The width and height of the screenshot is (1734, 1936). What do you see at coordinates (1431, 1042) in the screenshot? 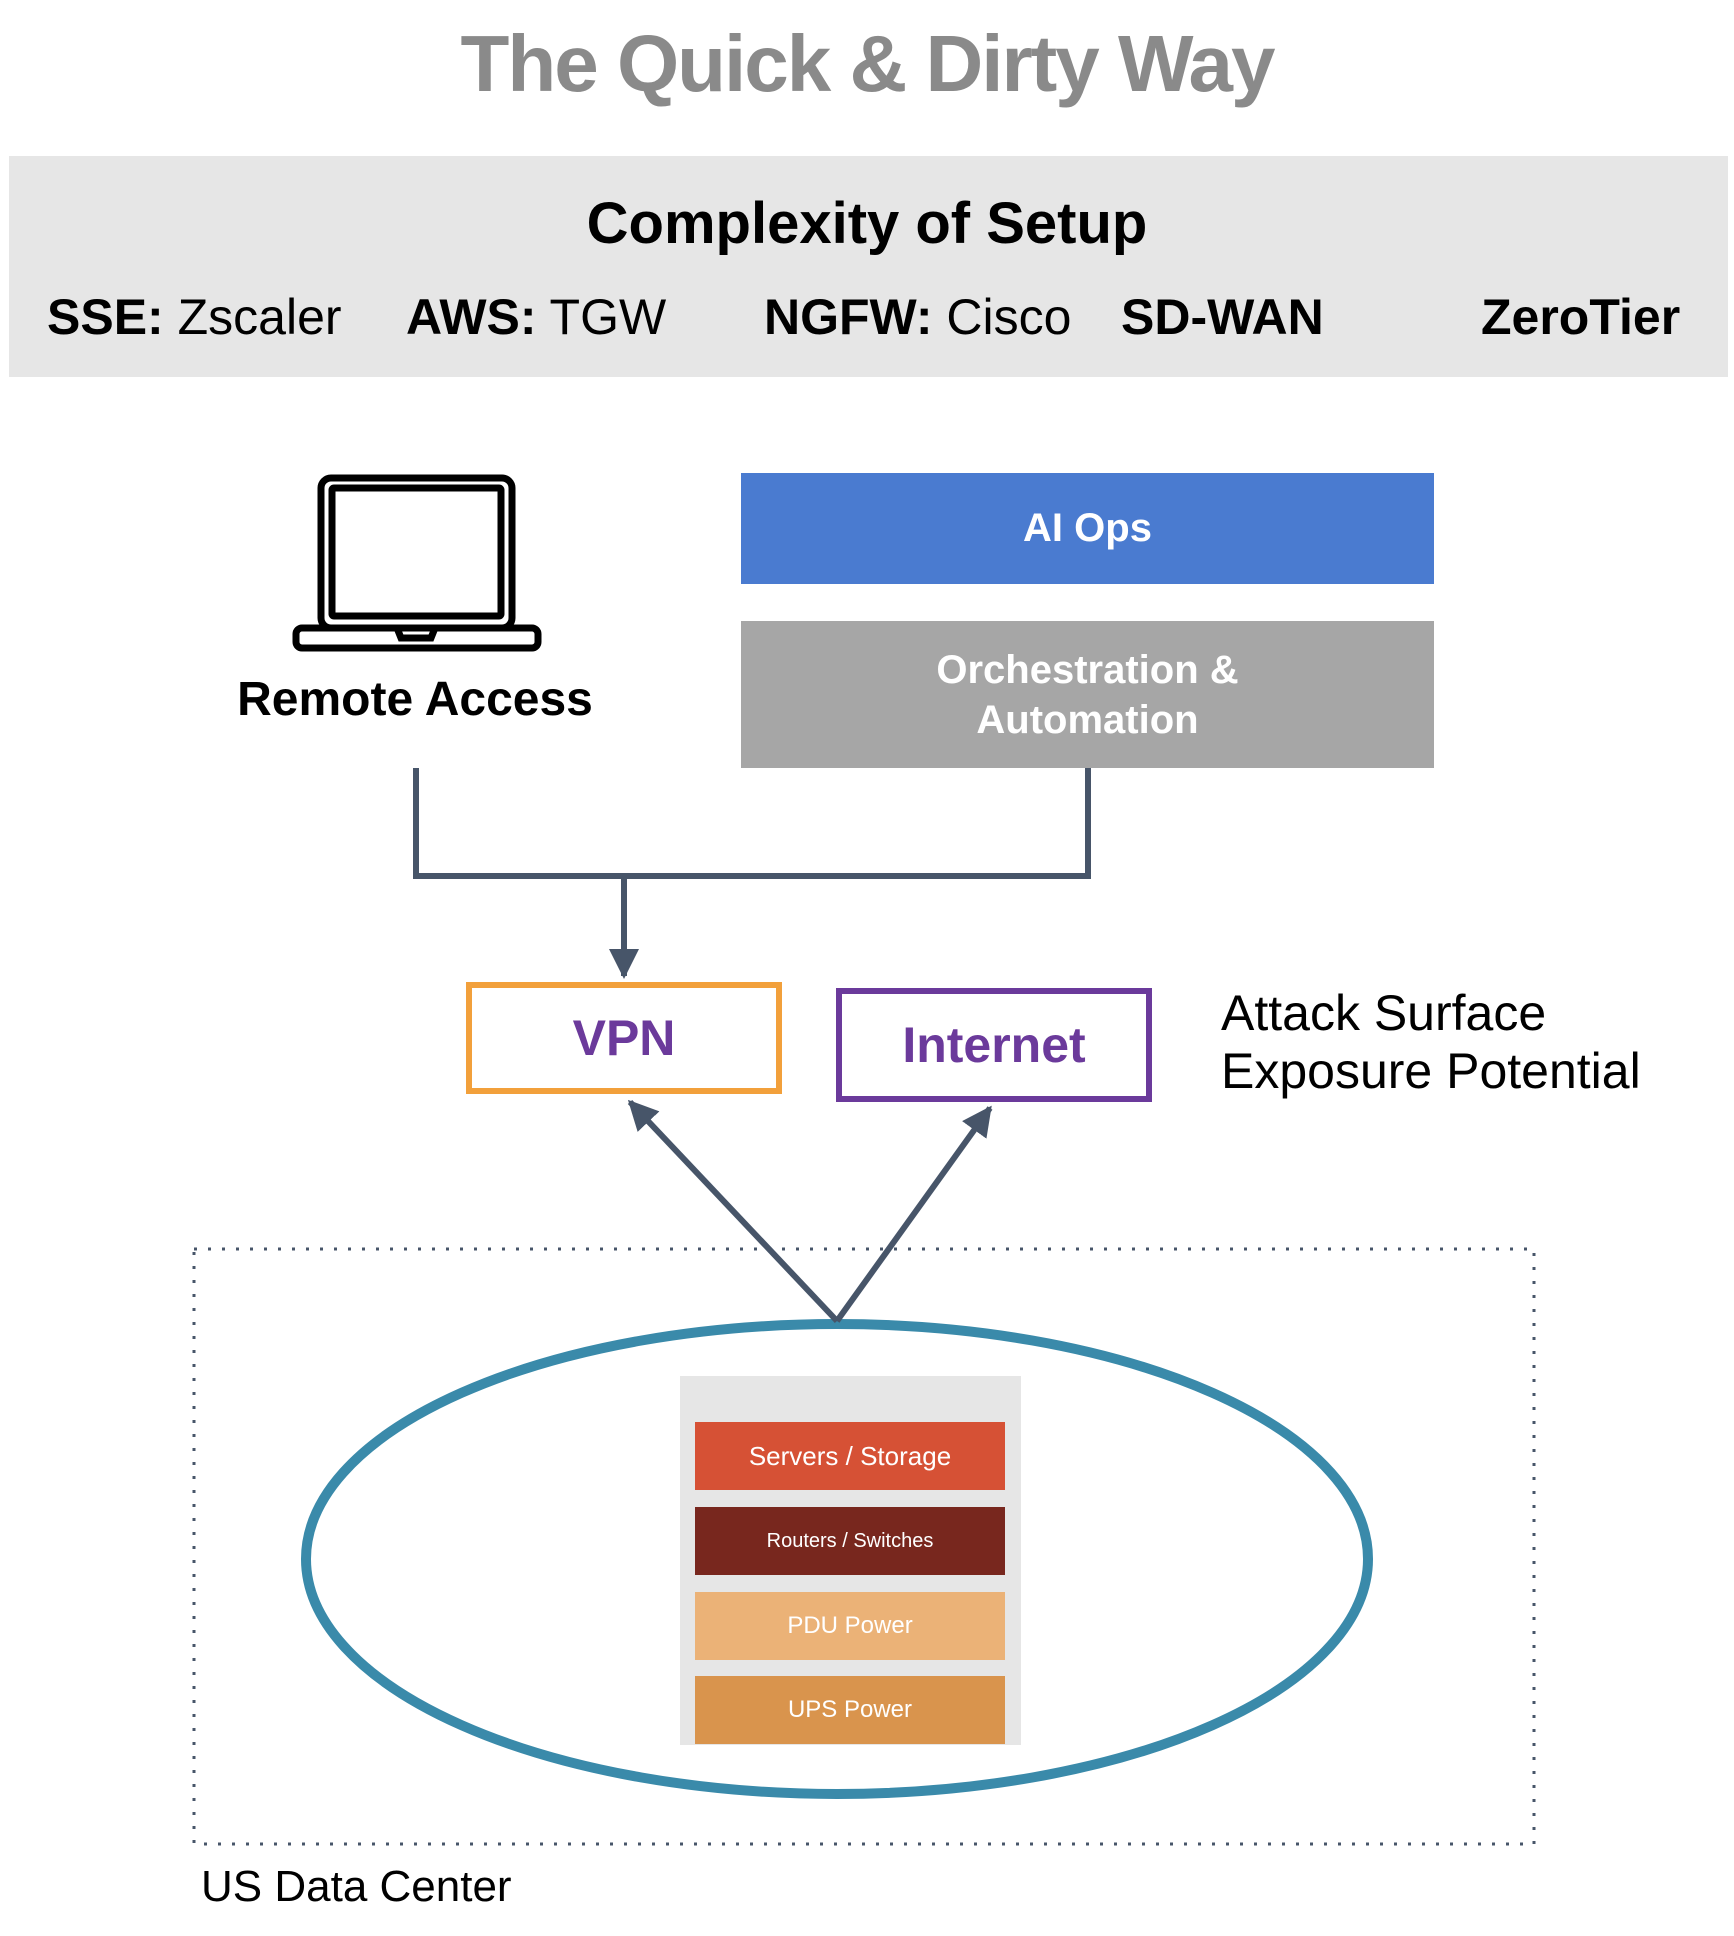
I see `attack-surface-label: Attack Surface Exposure Potential` at bounding box center [1431, 1042].